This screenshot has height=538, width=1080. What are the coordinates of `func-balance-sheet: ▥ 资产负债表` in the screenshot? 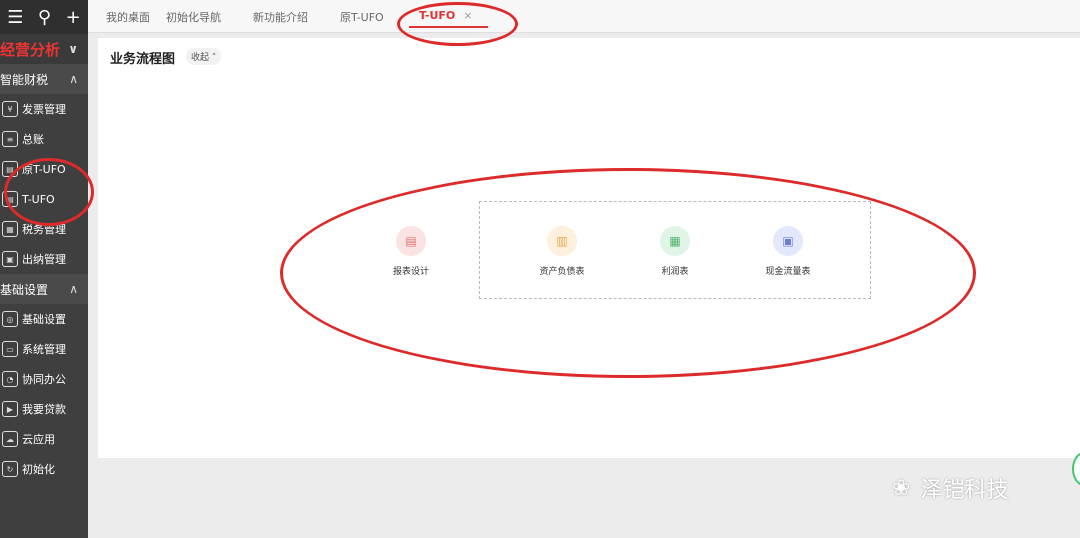 It's located at (562, 251).